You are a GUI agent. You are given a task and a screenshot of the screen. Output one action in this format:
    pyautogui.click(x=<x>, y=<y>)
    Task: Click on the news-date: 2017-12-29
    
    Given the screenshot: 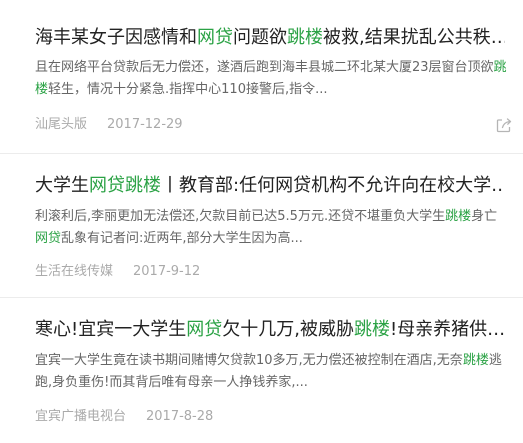 What is the action you would take?
    pyautogui.click(x=145, y=124)
    